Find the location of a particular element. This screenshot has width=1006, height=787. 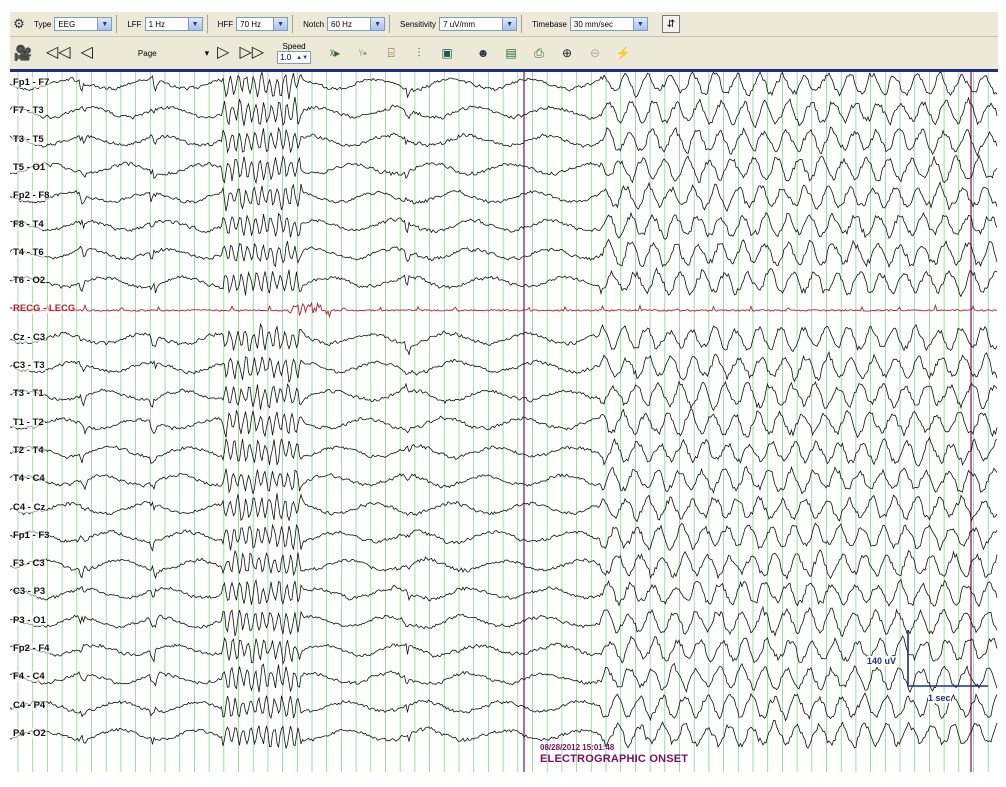

channel-label: Fp2 - F4 is located at coordinates (31, 648).